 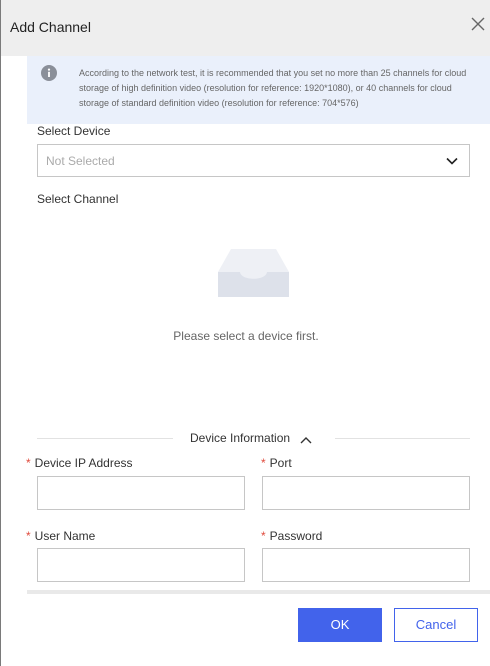 I want to click on user-name-label-text: User Name, so click(x=65, y=536).